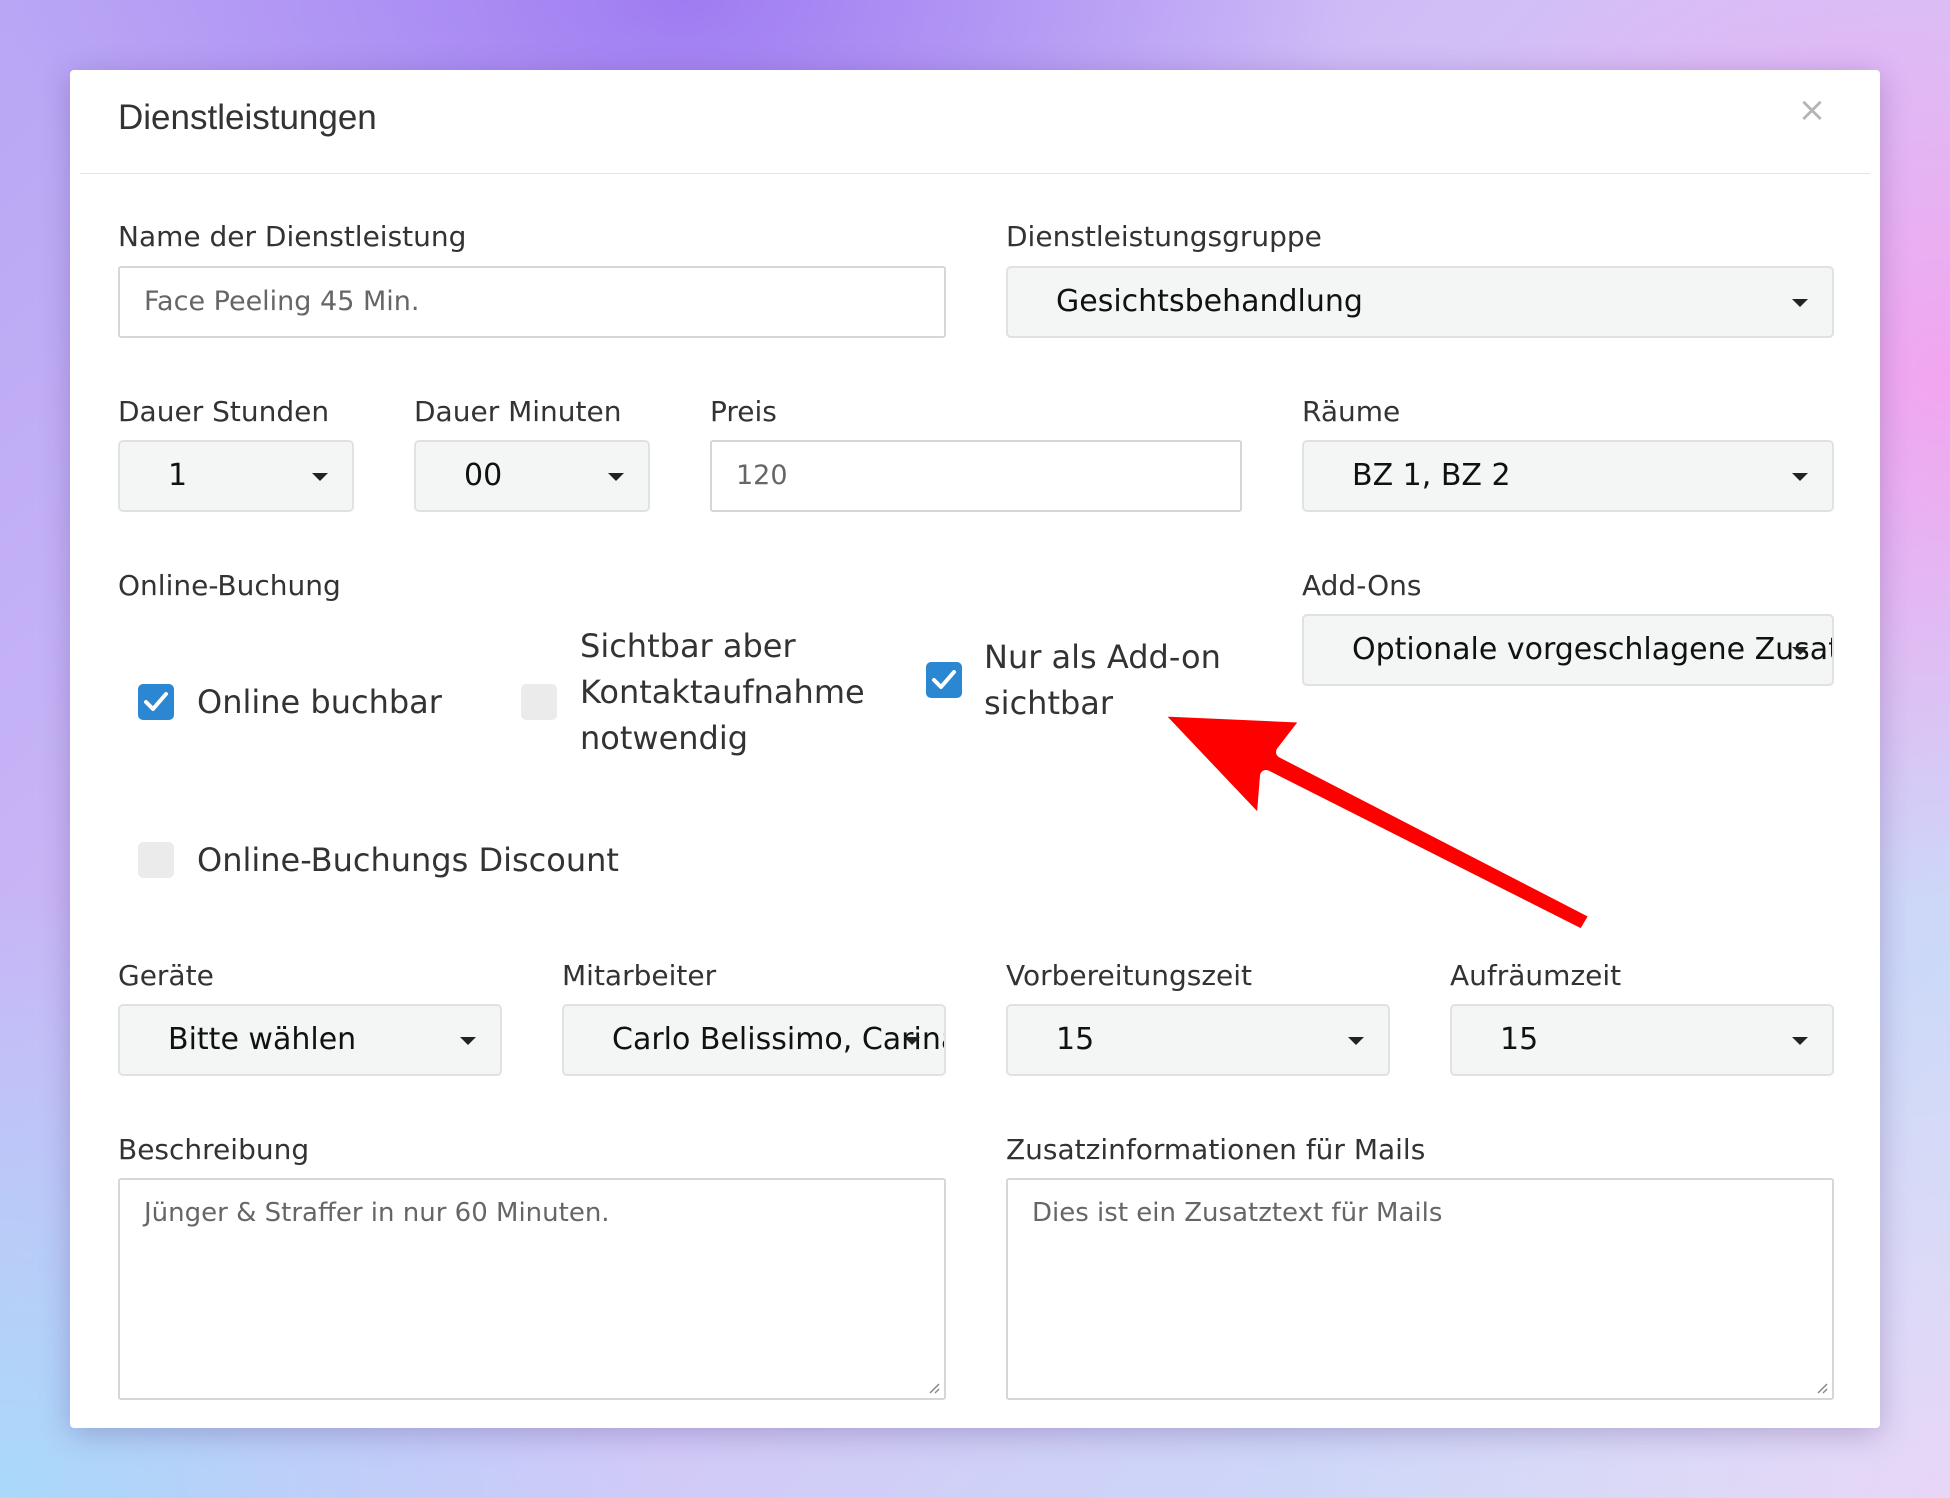 The width and height of the screenshot is (1950, 1498). Describe the element at coordinates (1519, 1039) in the screenshot. I see `cleanup-time-value: 15` at that location.